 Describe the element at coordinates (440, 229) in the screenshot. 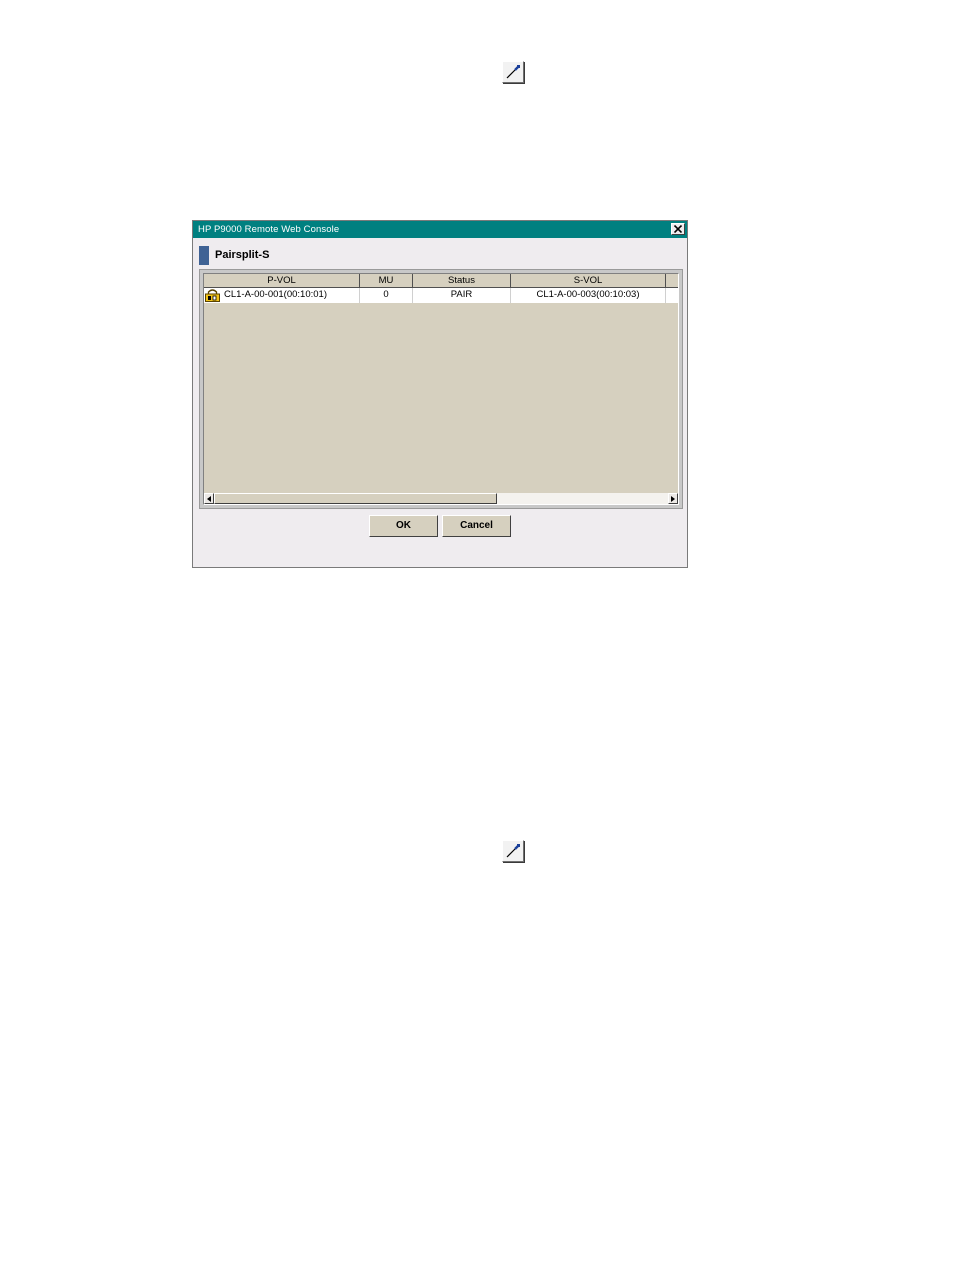

I see `title-bar: HP P9000 Remote Web Console` at that location.